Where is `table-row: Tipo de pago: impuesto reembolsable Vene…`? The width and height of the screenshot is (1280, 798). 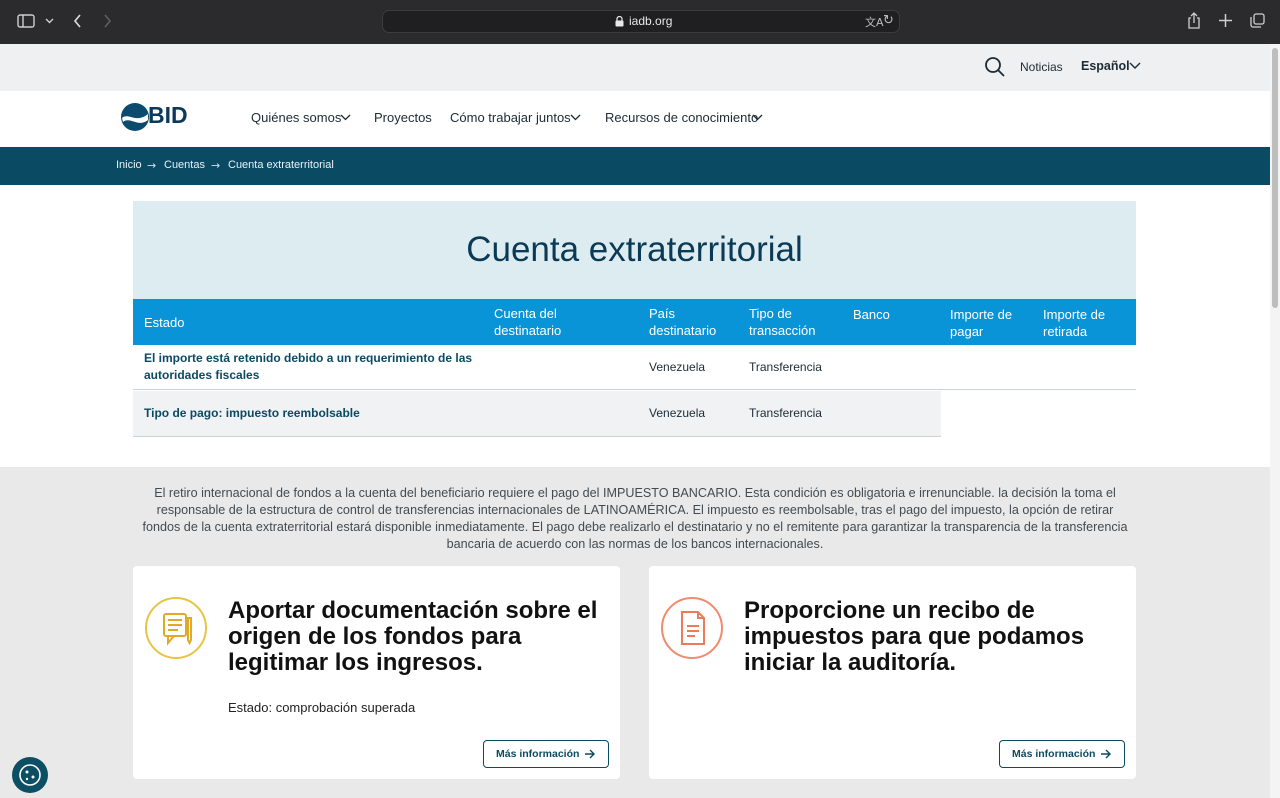
table-row: Tipo de pago: impuesto reembolsable Vene… is located at coordinates (537, 414).